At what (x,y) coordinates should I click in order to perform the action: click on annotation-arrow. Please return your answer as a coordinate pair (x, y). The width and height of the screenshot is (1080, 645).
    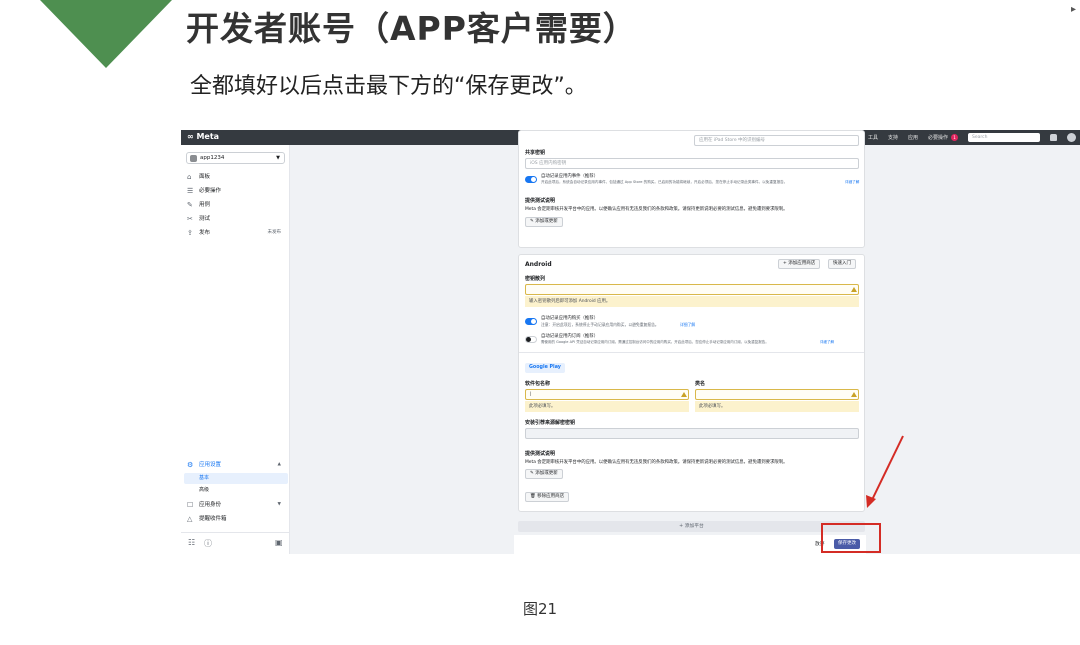
    Looking at the image, I should click on (885, 471).